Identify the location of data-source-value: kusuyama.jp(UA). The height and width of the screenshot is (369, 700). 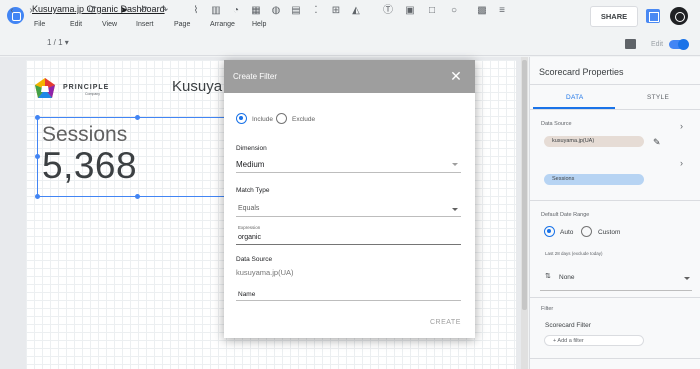
(265, 272).